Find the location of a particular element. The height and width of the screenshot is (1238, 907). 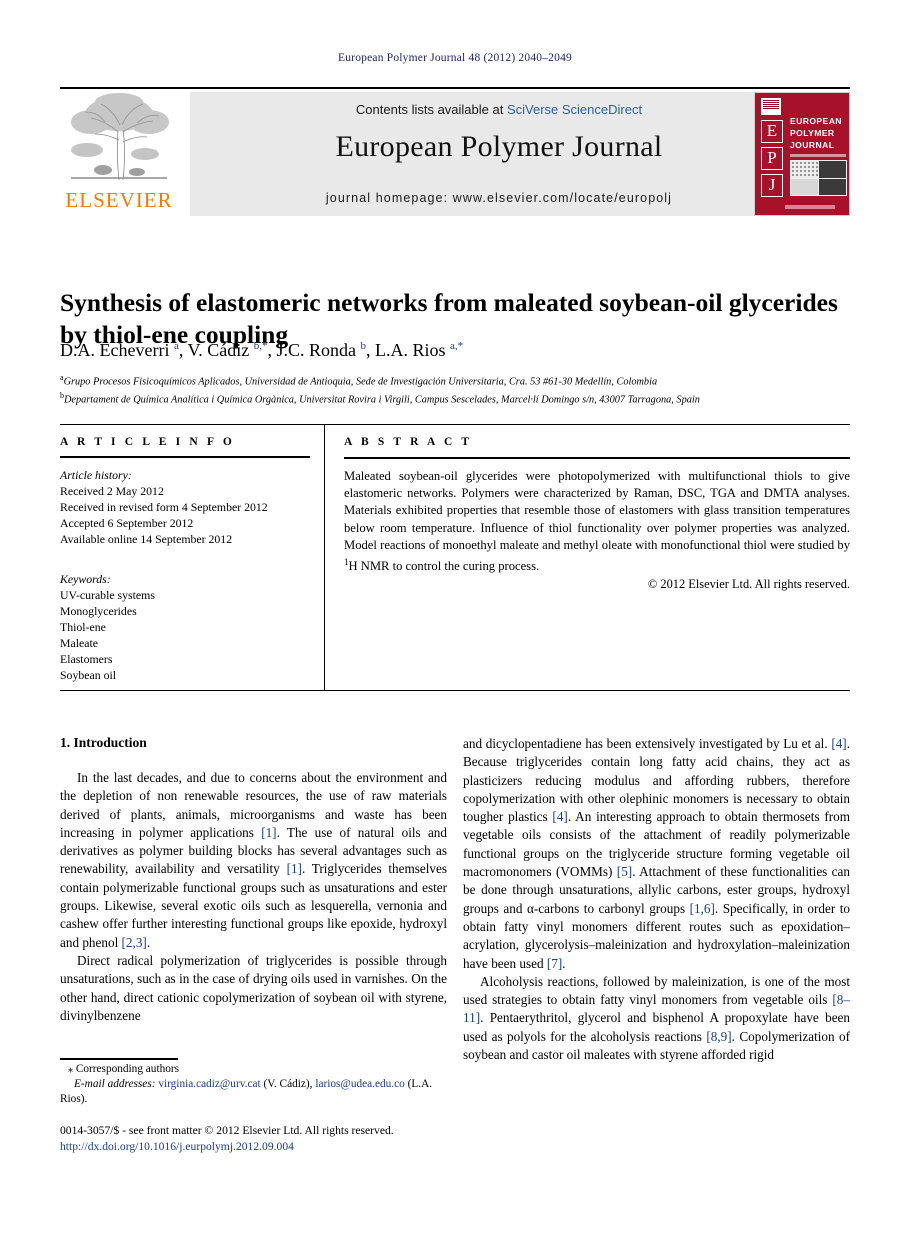

history-received: Received 2 May 2012 is located at coordinates (112, 491).